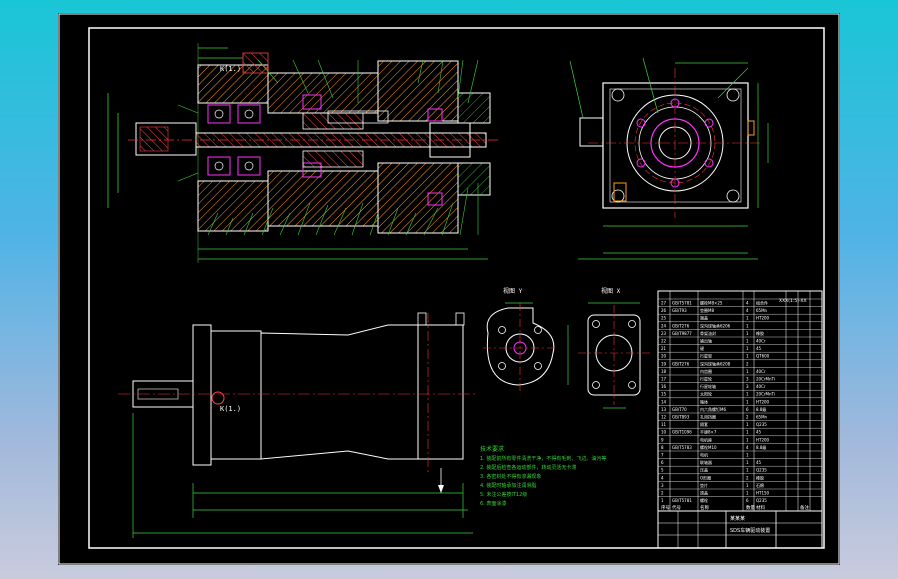  Describe the element at coordinates (760, 507) in the screenshot. I see `bom-header-mat: 材料` at that location.